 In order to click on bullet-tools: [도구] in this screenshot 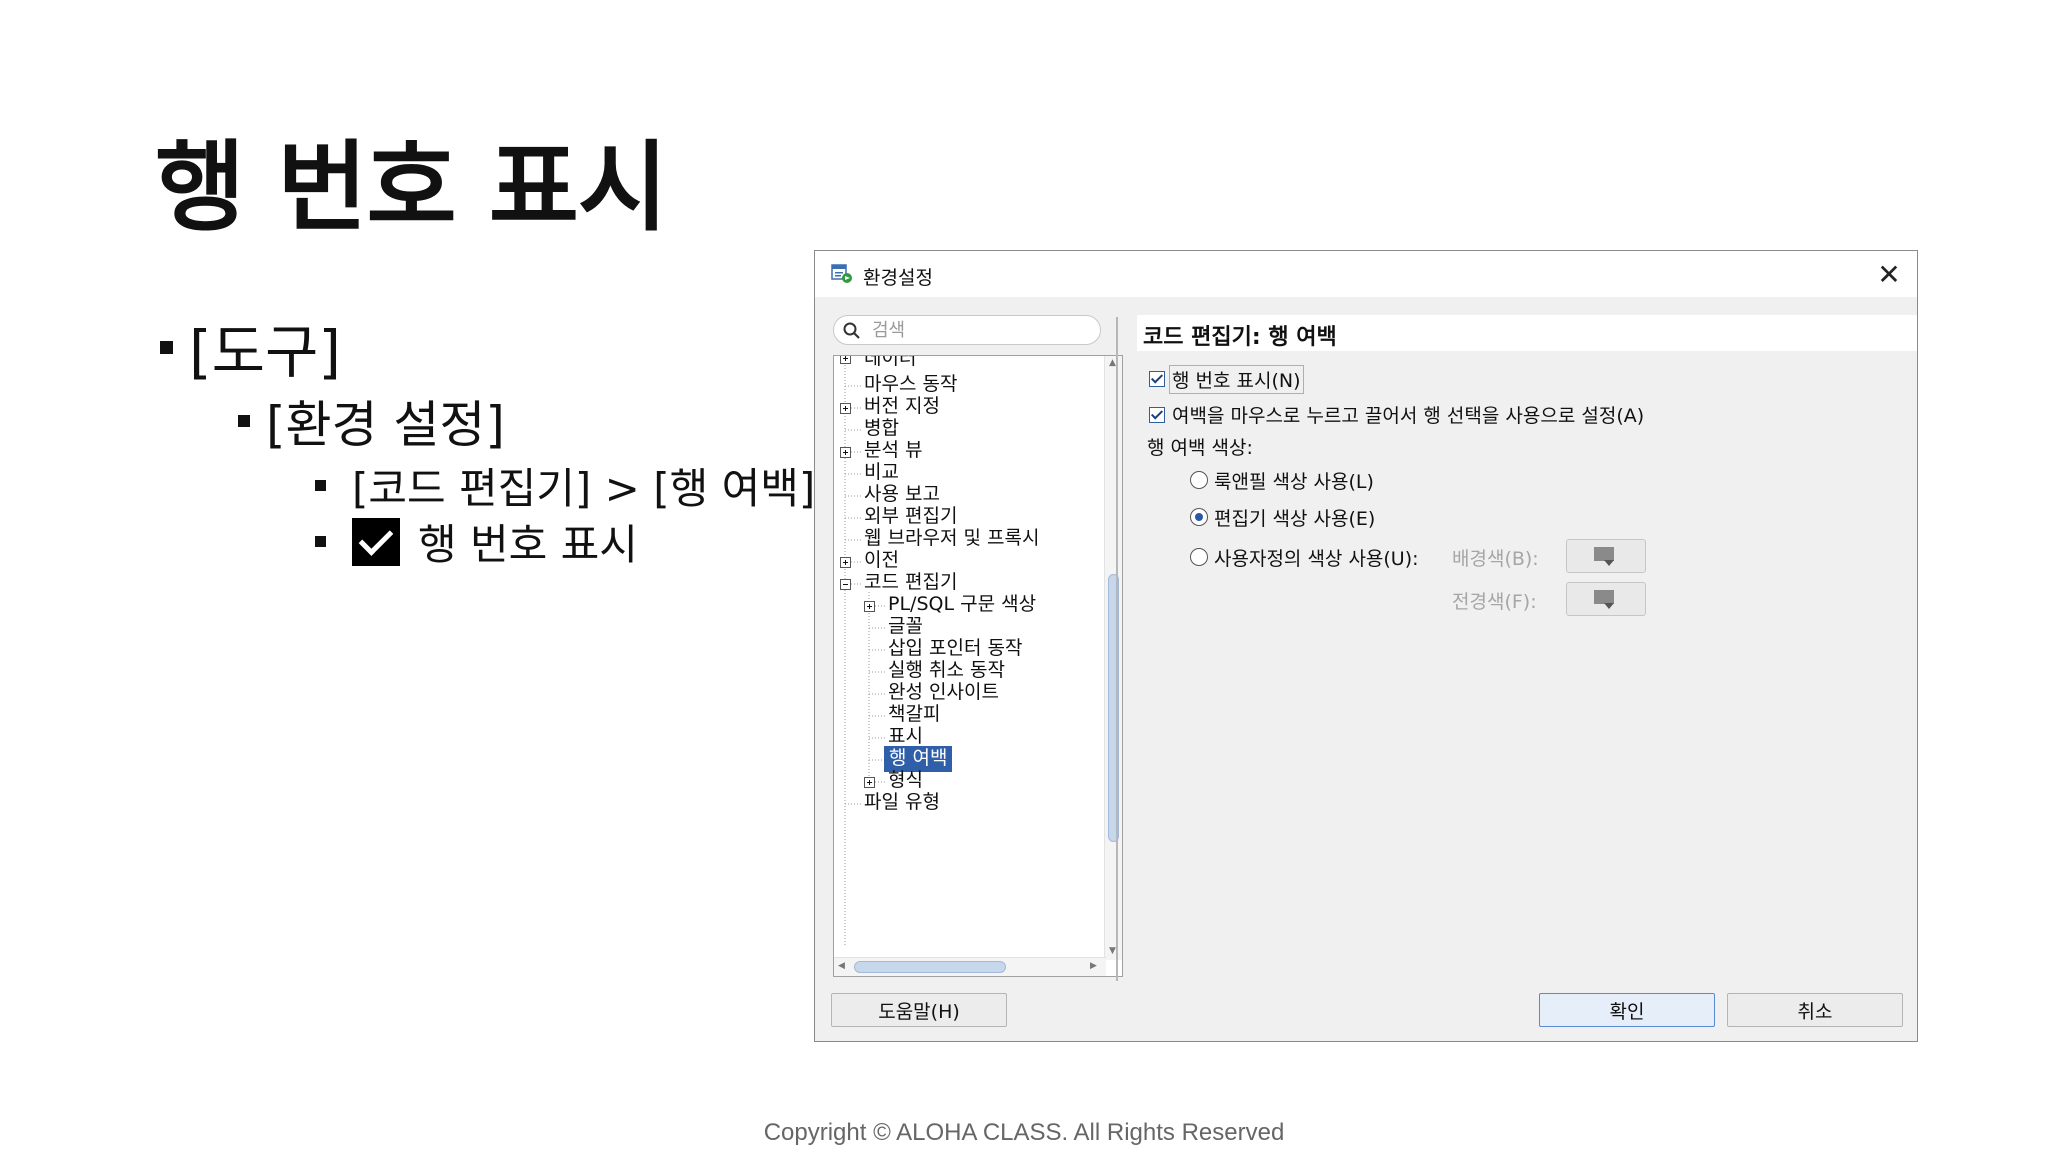, I will do `click(250, 347)`.